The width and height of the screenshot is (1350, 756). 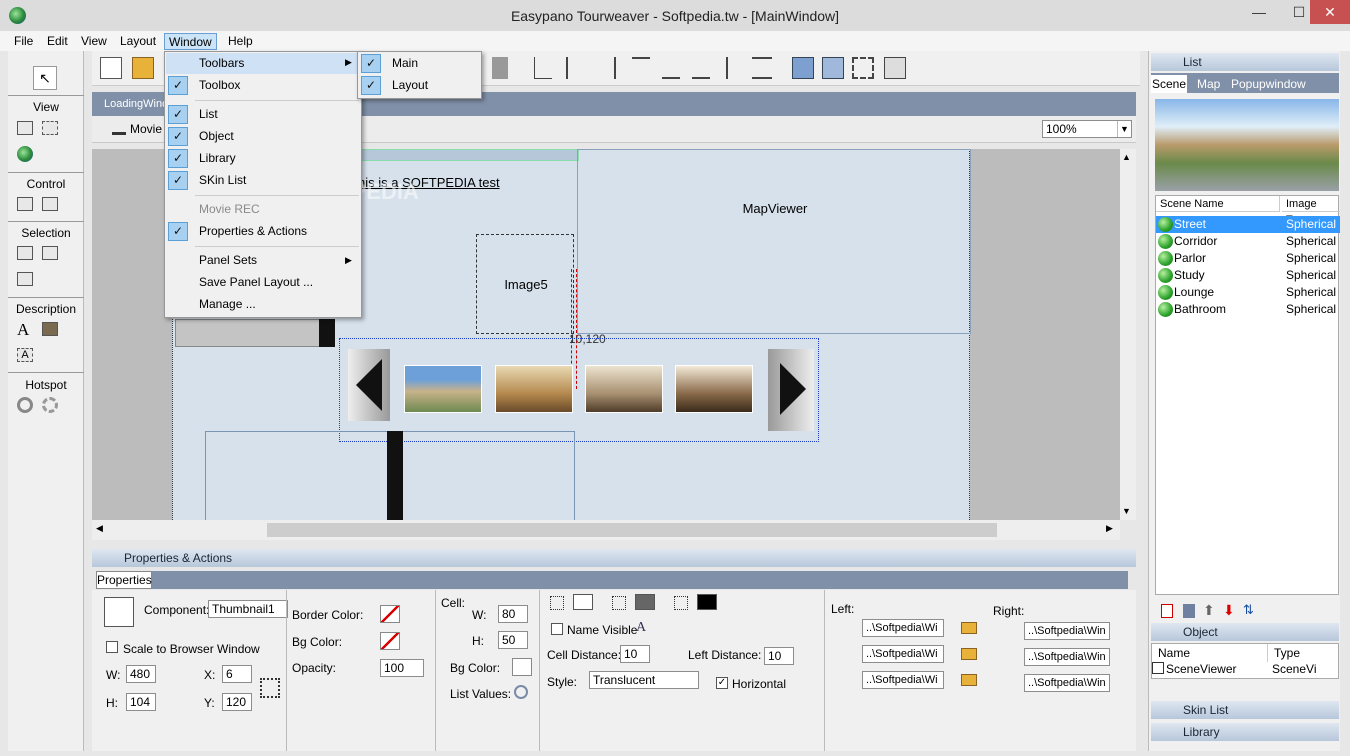 I want to click on move-up-icon: ⬆, so click(x=1209, y=610).